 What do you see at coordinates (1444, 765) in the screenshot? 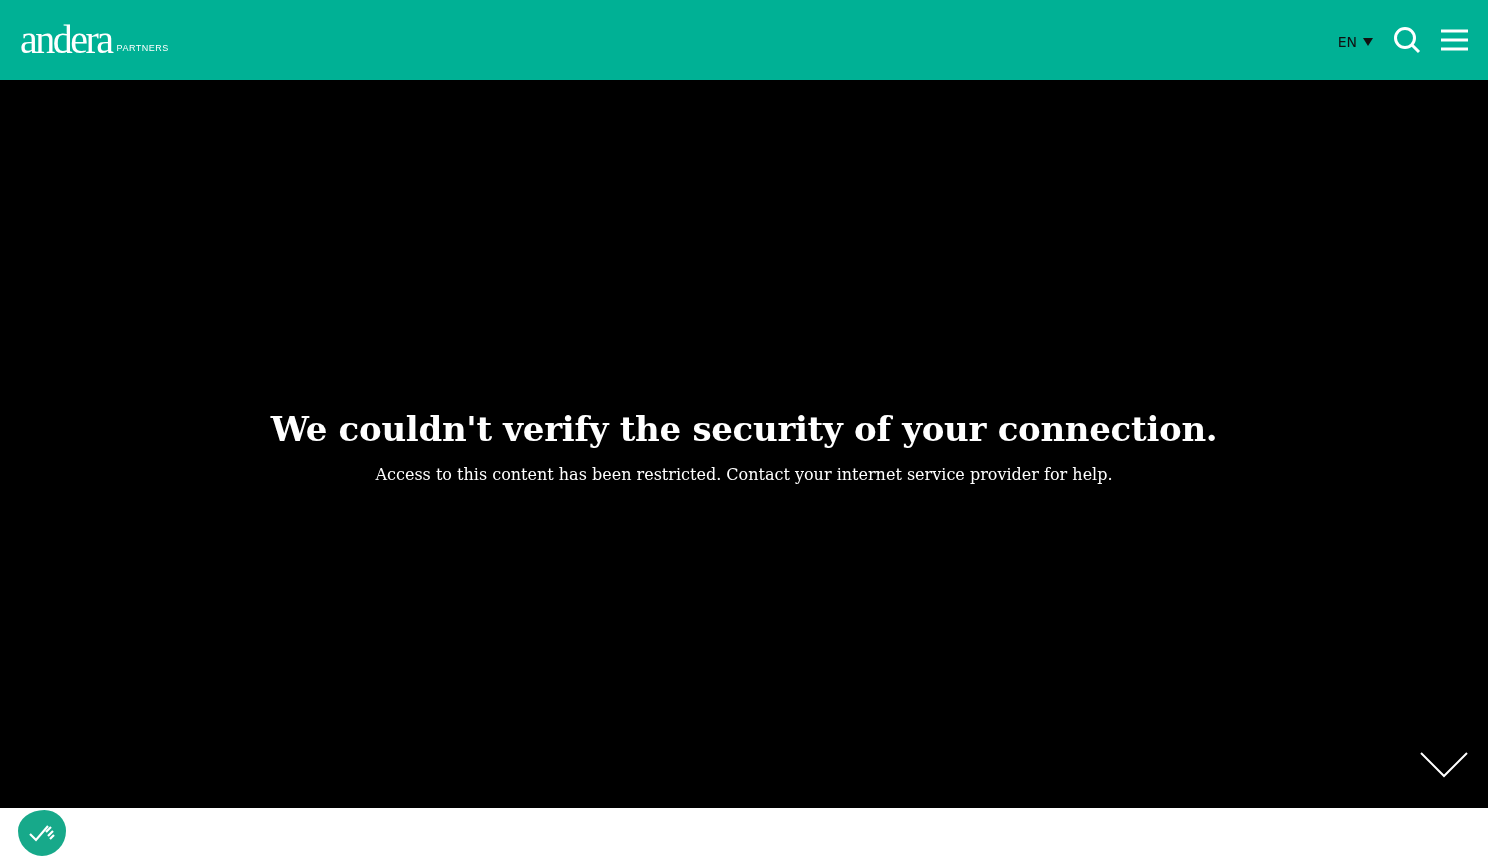
I see `chevron-down-icon` at bounding box center [1444, 765].